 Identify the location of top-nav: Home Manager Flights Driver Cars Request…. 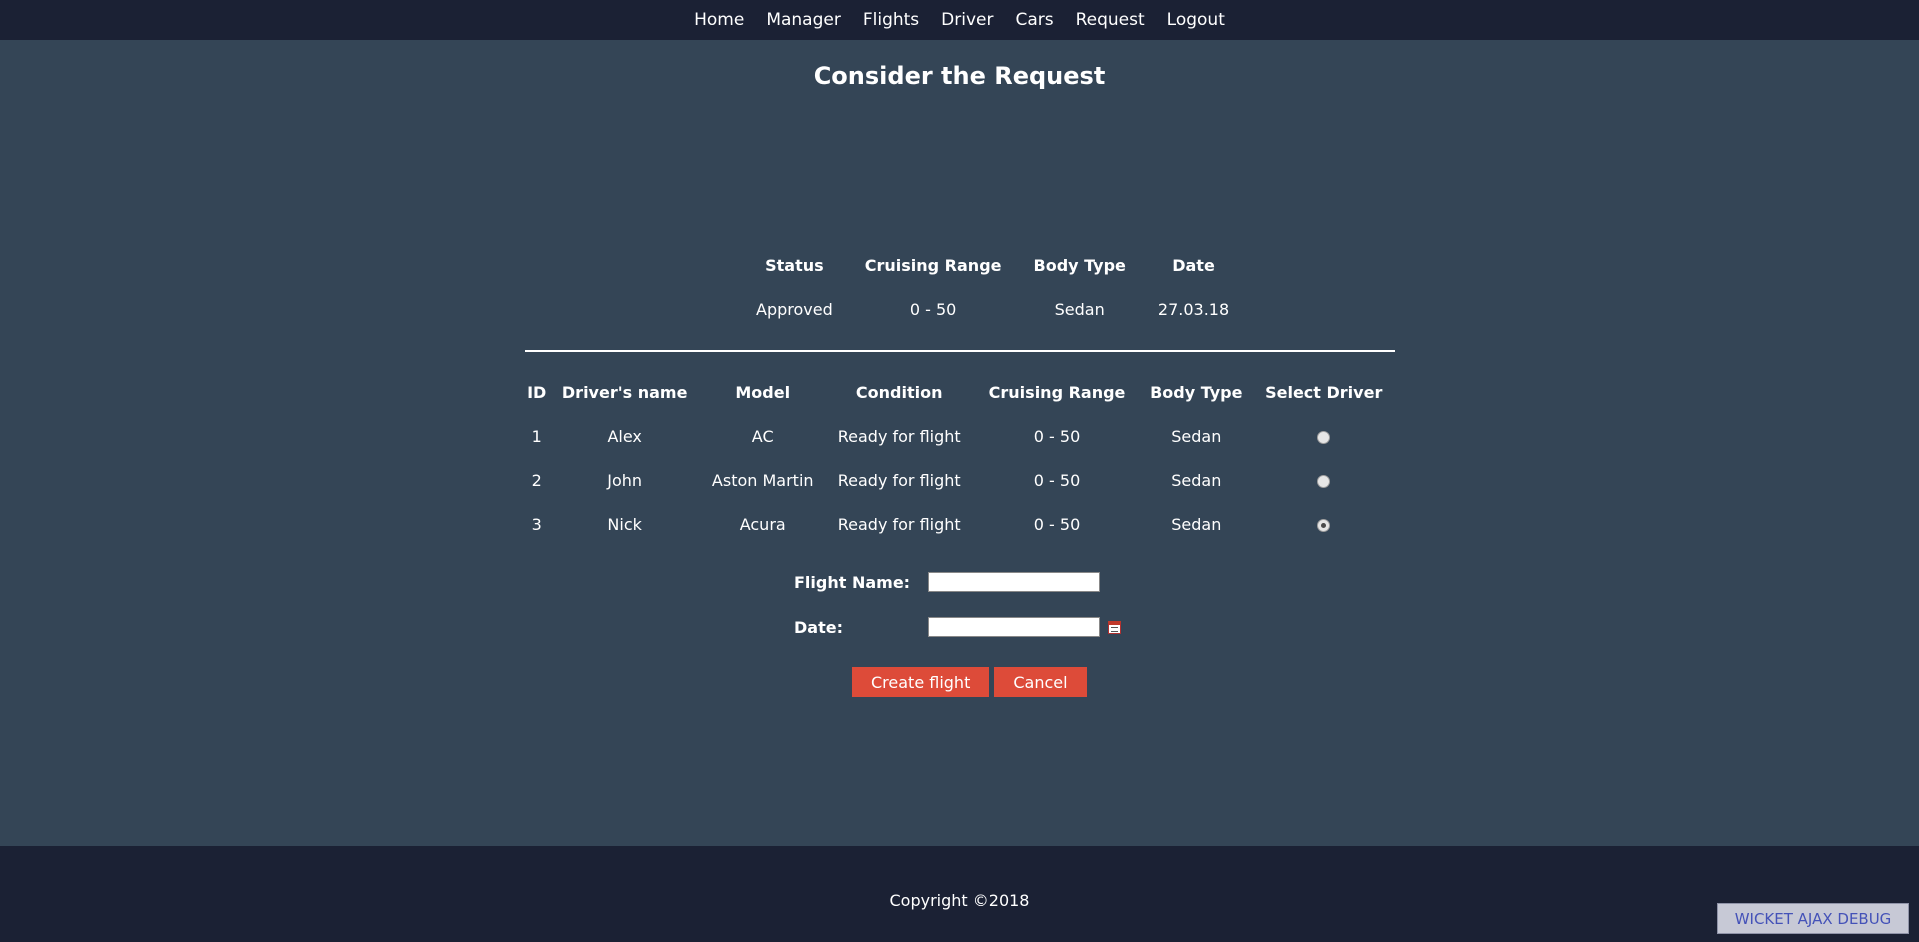
(959, 20).